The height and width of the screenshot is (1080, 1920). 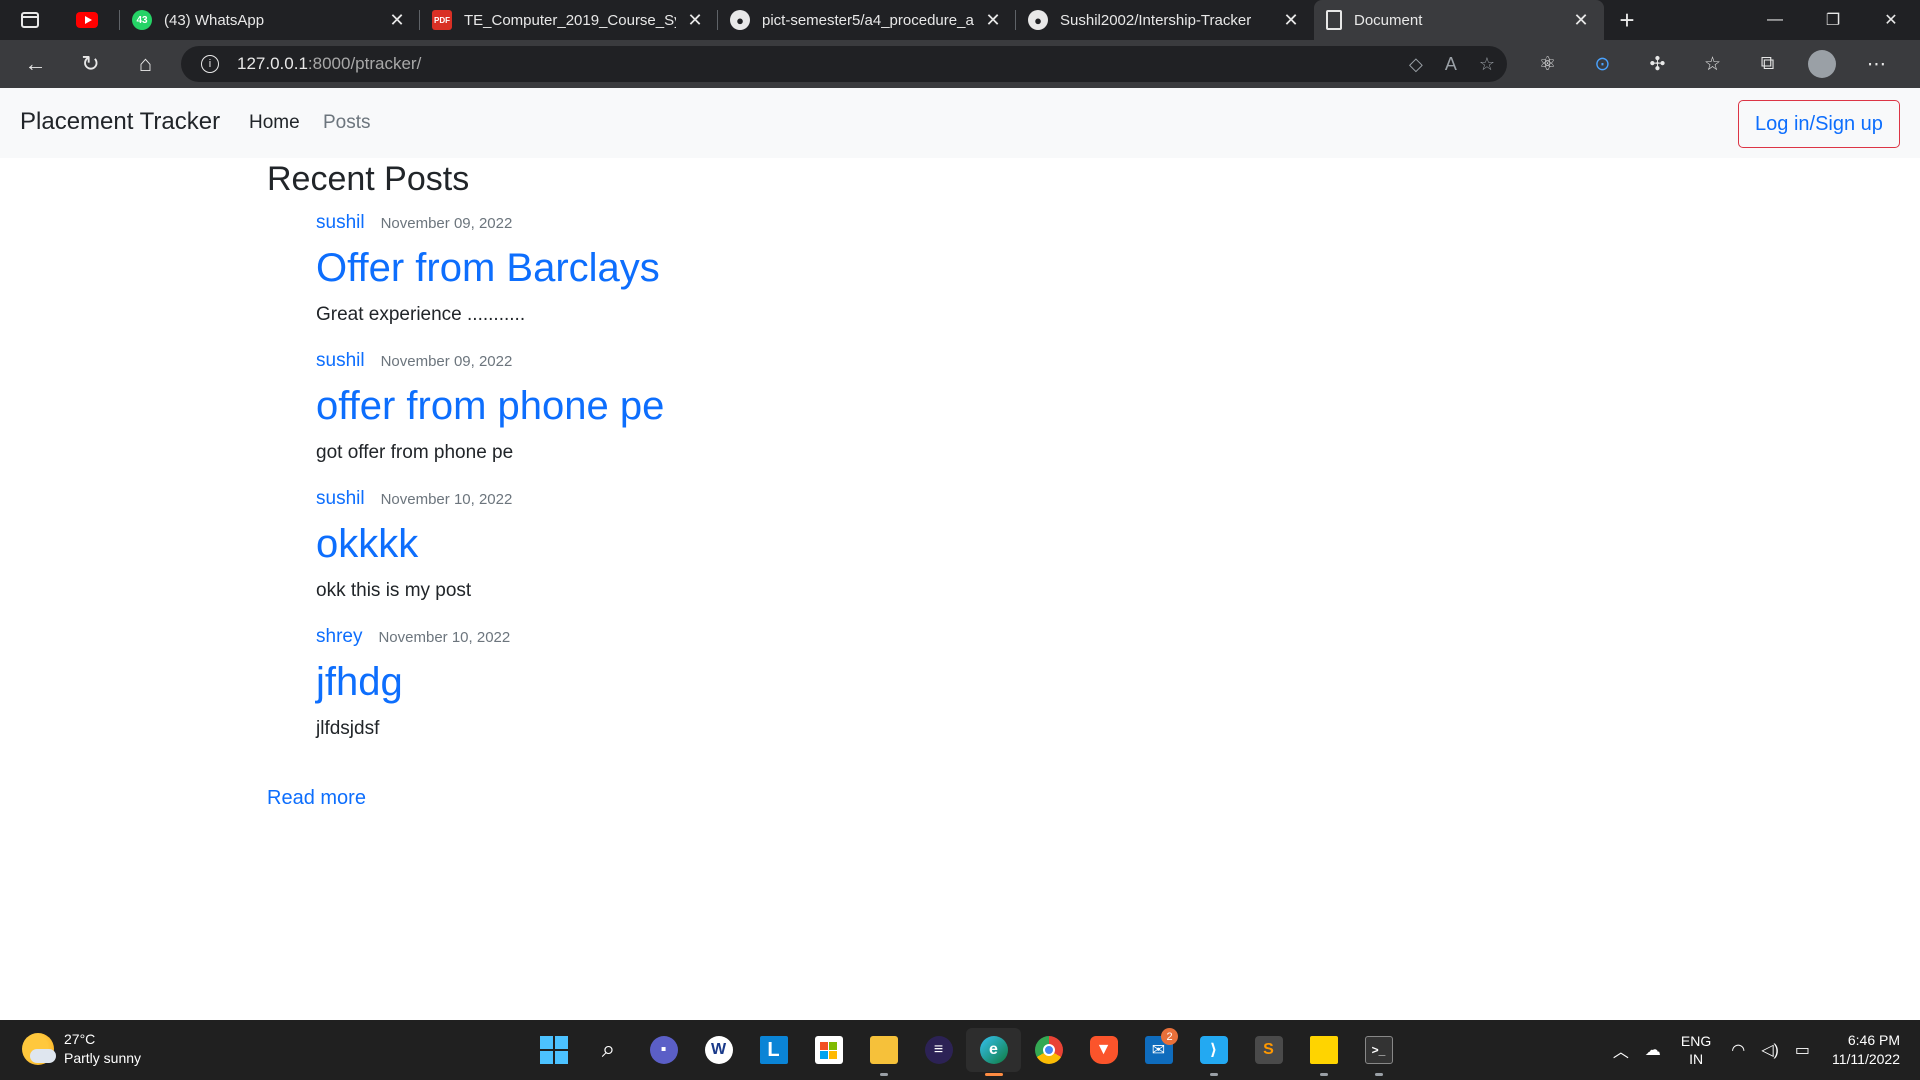 I want to click on chrome-icon, so click(x=1048, y=1050).